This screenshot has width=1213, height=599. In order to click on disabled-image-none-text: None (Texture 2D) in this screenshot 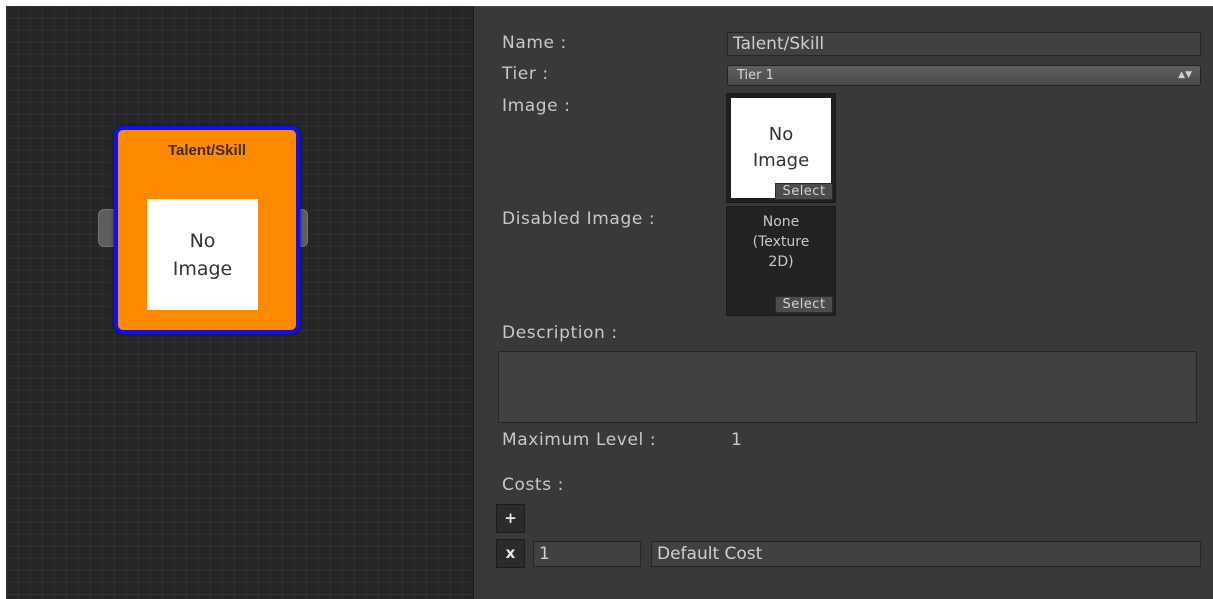, I will do `click(781, 242)`.